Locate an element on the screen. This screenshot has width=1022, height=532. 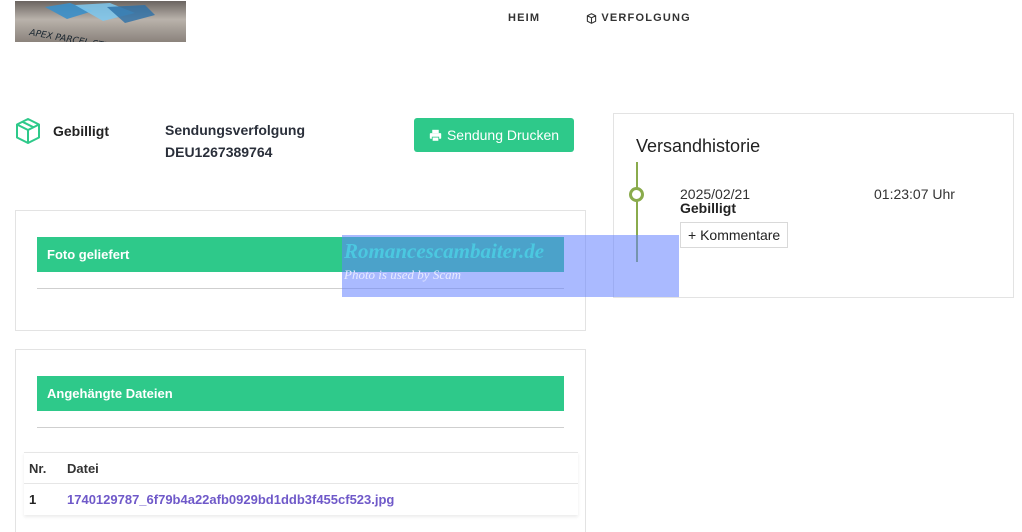
main-nav: HEIM VERFOLGUNG is located at coordinates (599, 18).